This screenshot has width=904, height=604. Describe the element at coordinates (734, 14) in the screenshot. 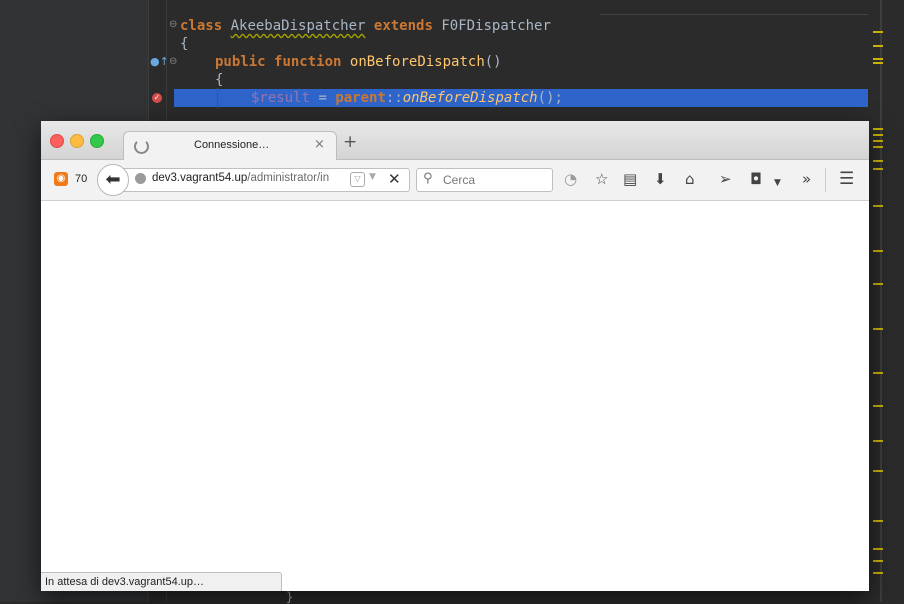

I see `right-margin-line` at that location.